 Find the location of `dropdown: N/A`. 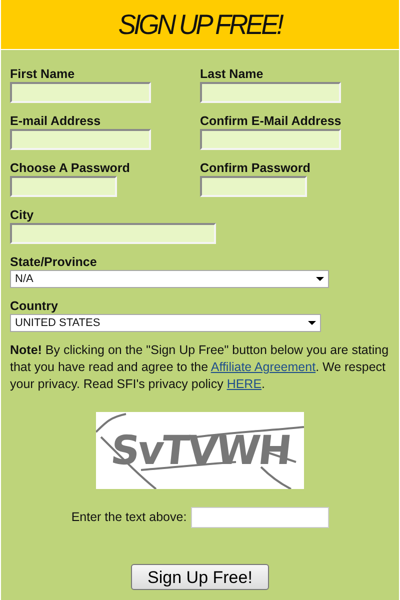

dropdown: N/A is located at coordinates (169, 279).